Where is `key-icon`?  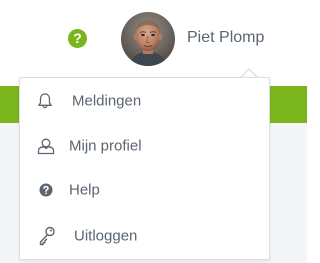
key-icon is located at coordinates (47, 236).